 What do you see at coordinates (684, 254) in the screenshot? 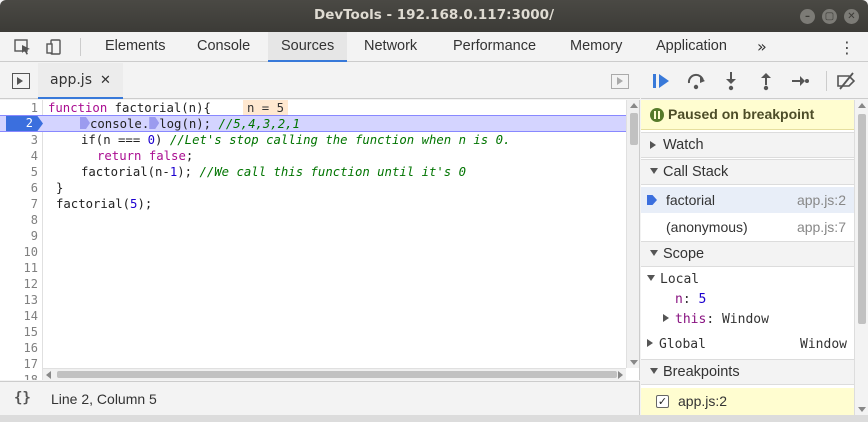
I see `scope-label: Scope` at bounding box center [684, 254].